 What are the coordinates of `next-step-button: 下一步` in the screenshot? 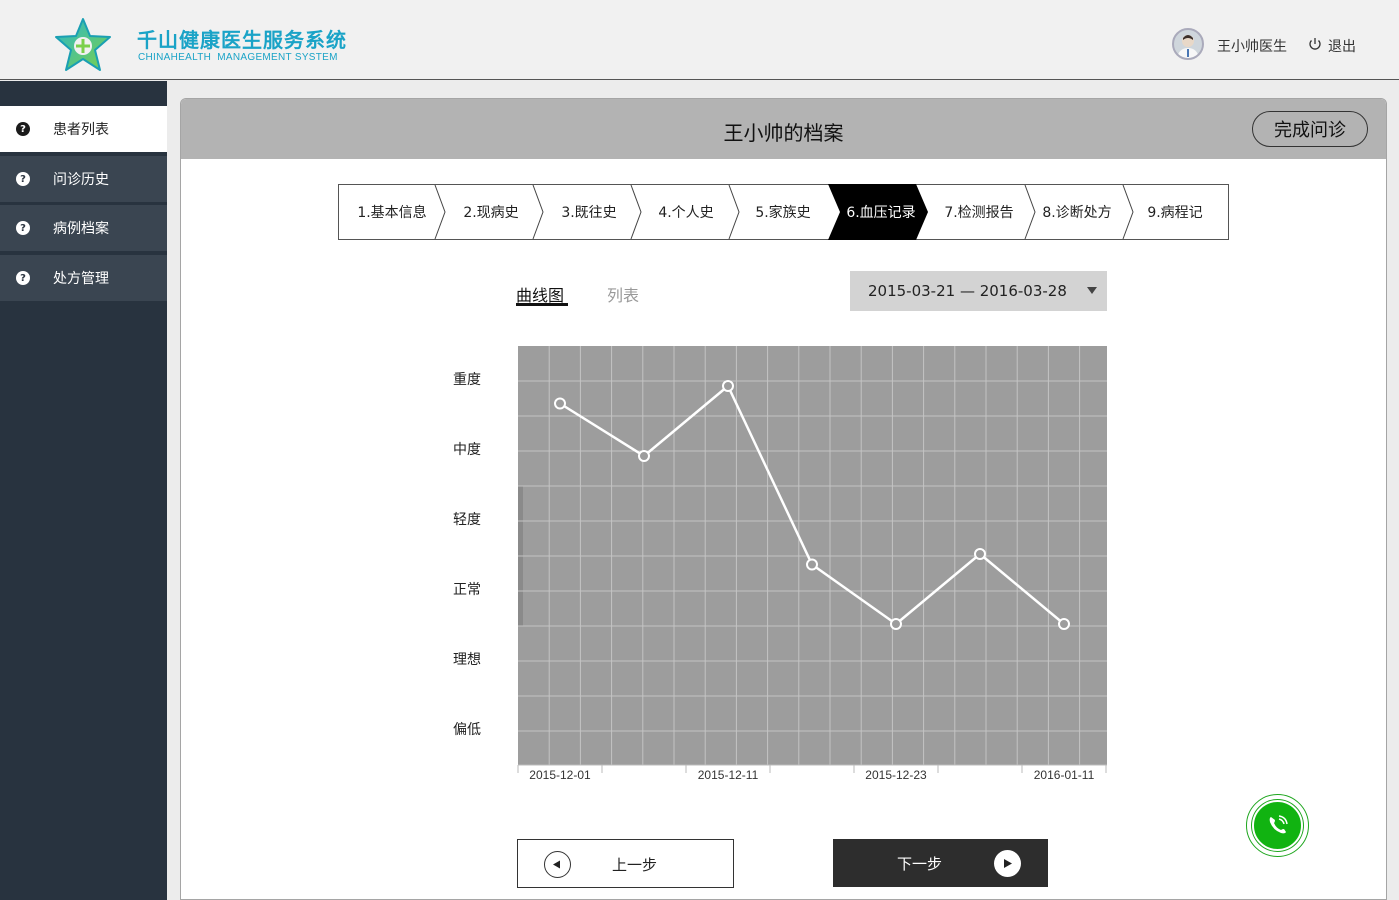 It's located at (940, 863).